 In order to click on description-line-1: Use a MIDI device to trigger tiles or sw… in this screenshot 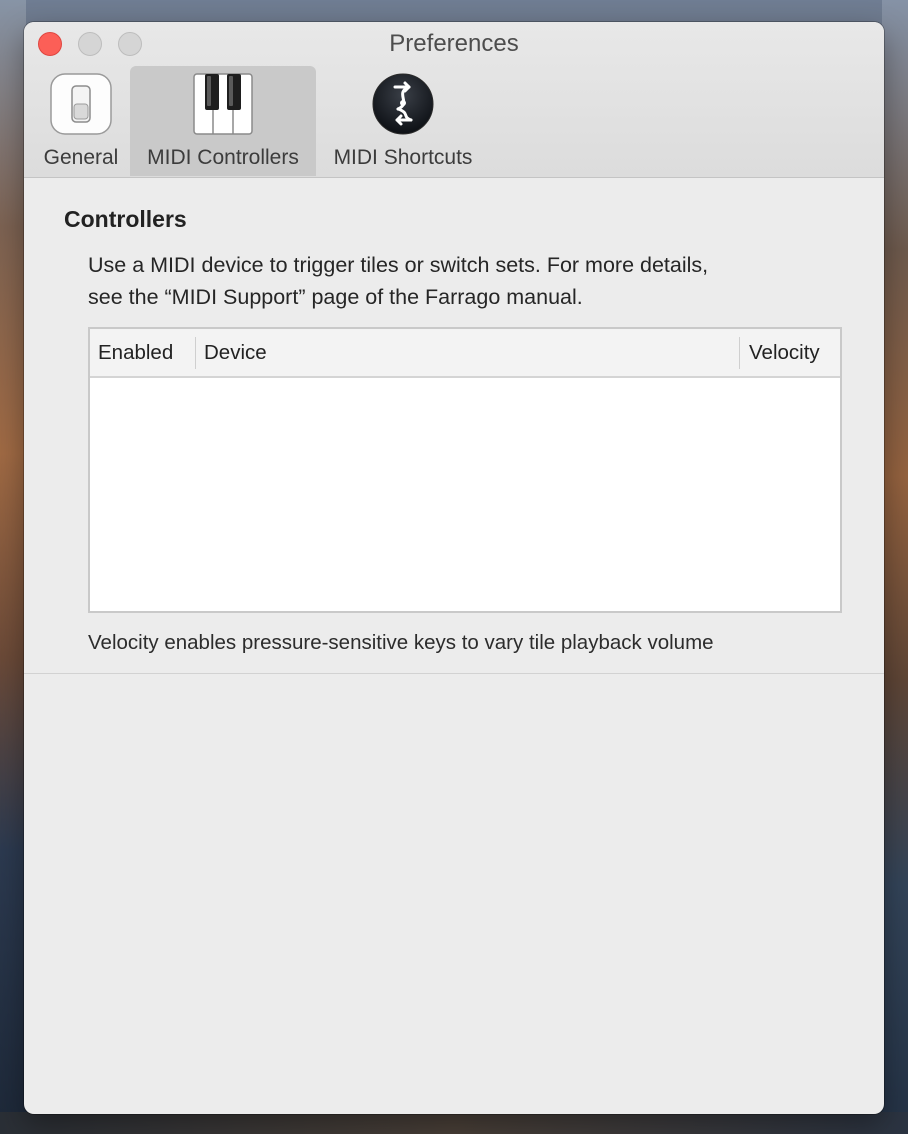, I will do `click(398, 265)`.